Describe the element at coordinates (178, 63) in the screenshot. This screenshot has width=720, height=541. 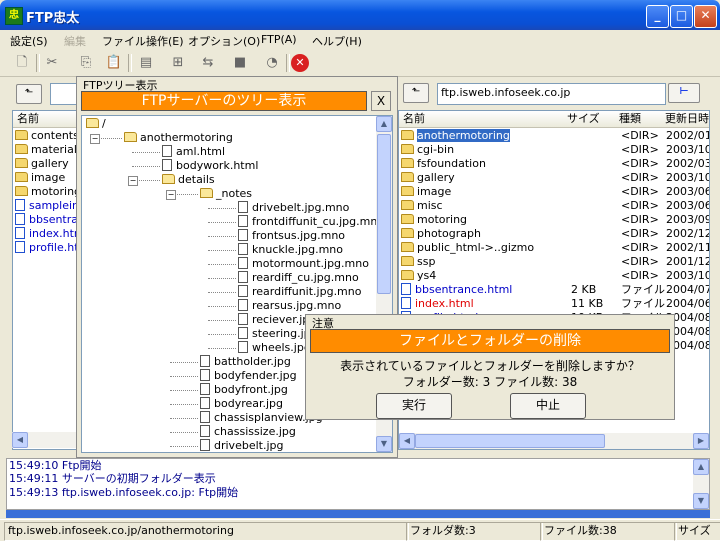
I see `tree-icon: ⊞` at that location.